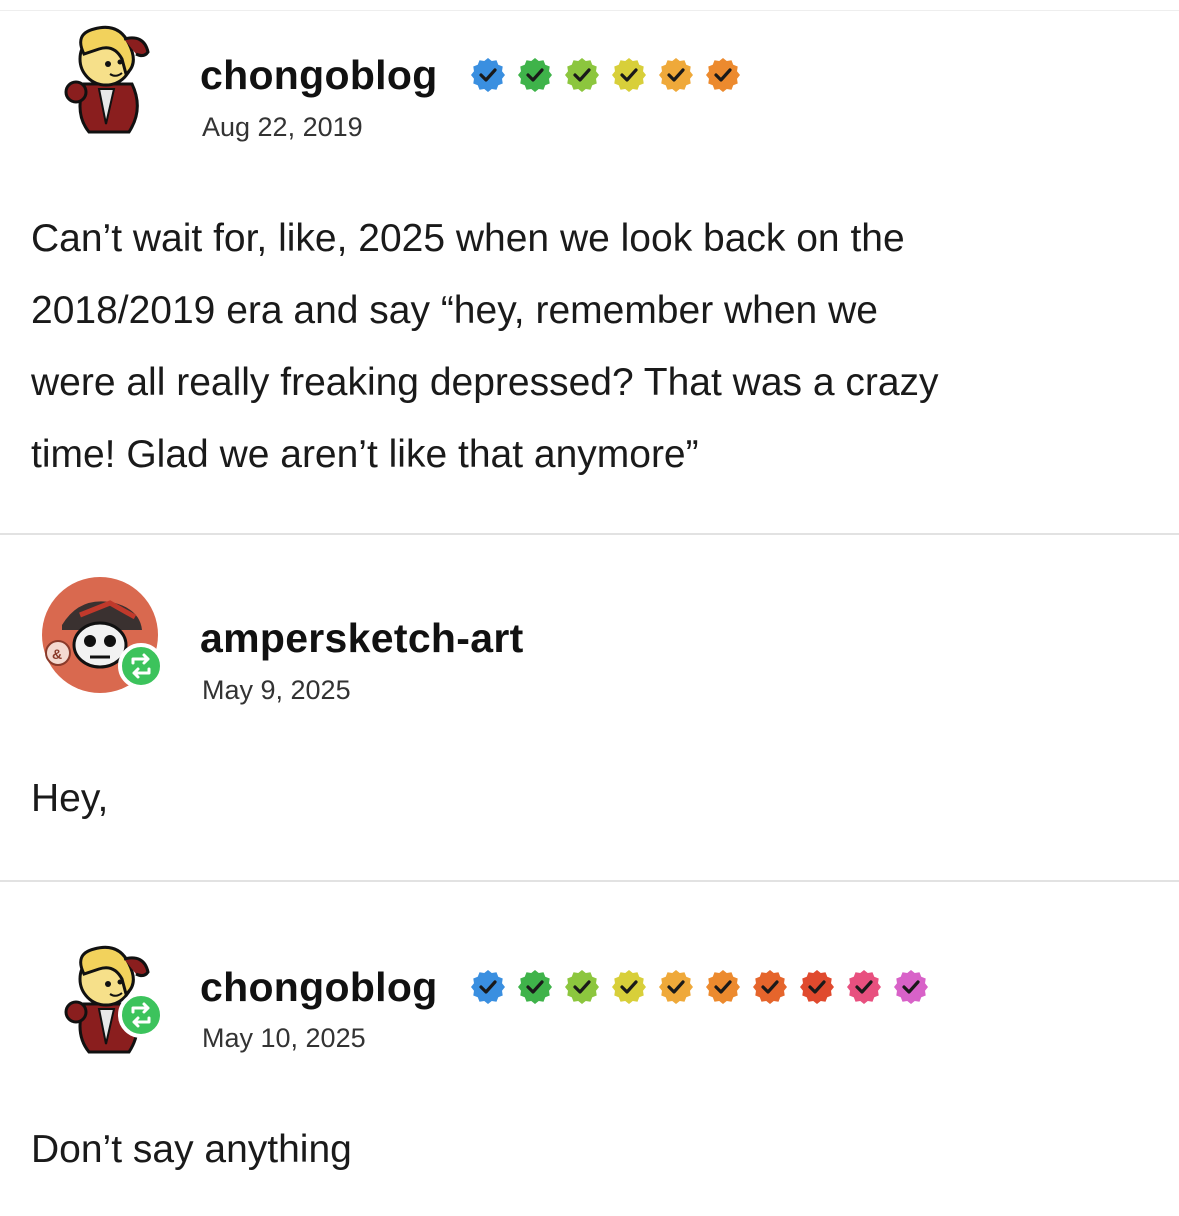  What do you see at coordinates (591, 799) in the screenshot?
I see `post-body: Hey,` at bounding box center [591, 799].